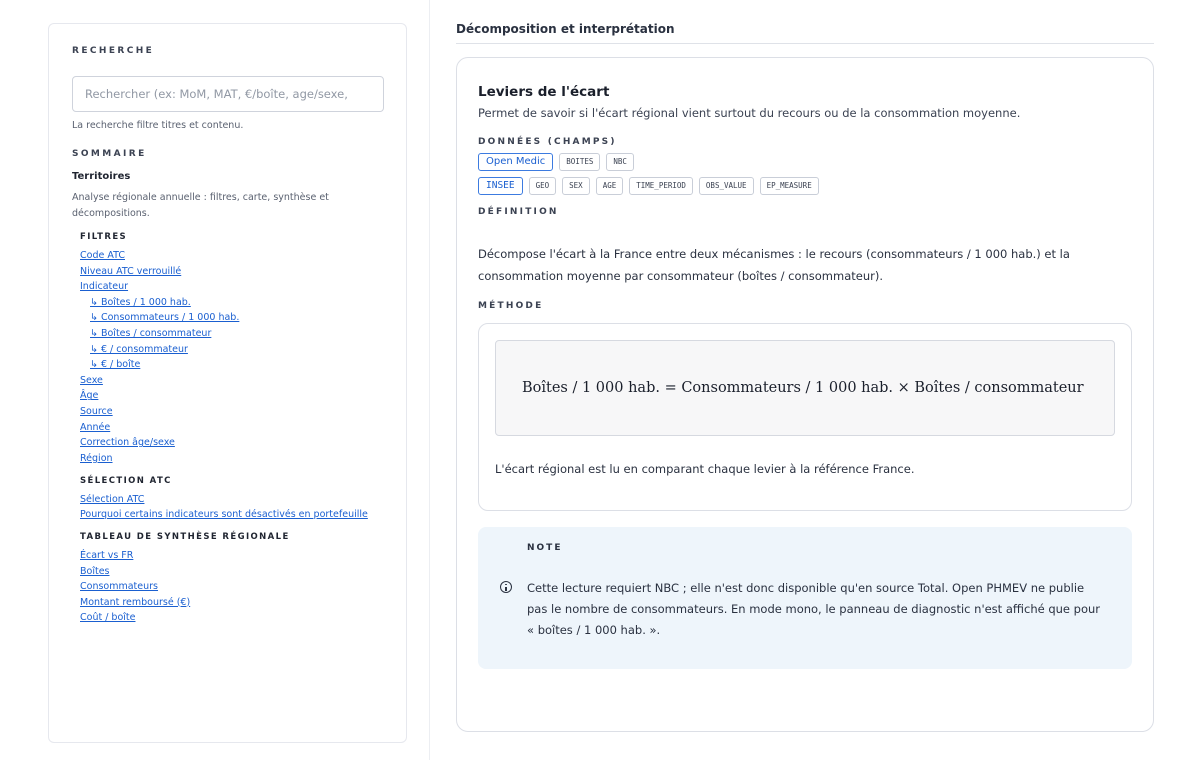  What do you see at coordinates (113, 51) in the screenshot?
I see `search-label: RECHERCHE` at bounding box center [113, 51].